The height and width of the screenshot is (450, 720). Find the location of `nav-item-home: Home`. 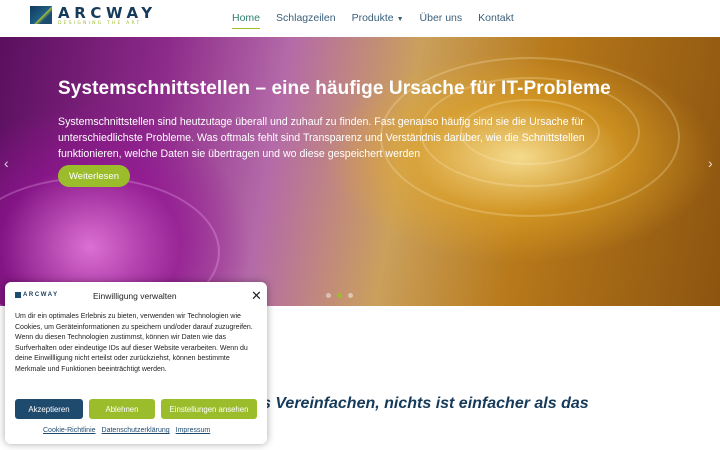

nav-item-home: Home is located at coordinates (246, 20).